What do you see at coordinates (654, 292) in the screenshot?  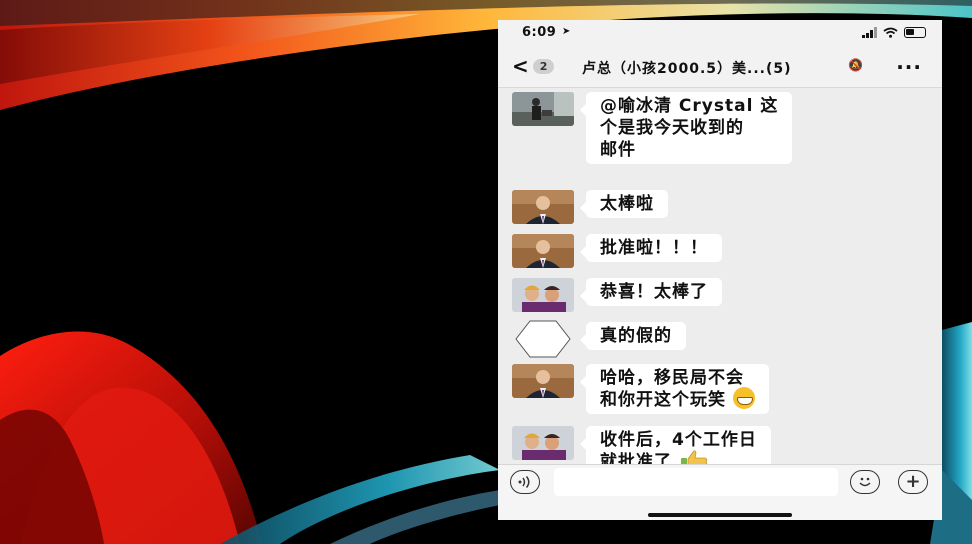 I see `message-line: 恭喜！太棒了` at bounding box center [654, 292].